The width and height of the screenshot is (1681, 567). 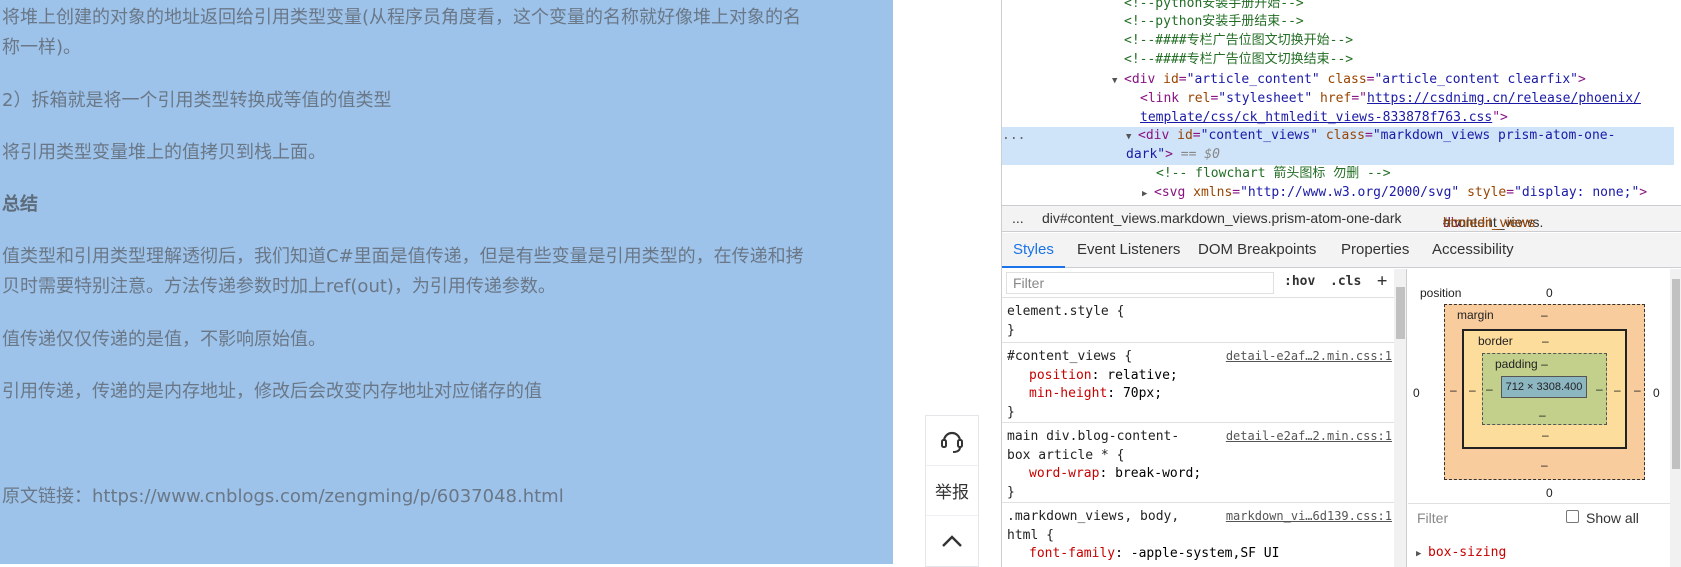 What do you see at coordinates (1238, 40) in the screenshot?
I see `dom-comment: <!--####专栏广告位图文切换开始-->` at bounding box center [1238, 40].